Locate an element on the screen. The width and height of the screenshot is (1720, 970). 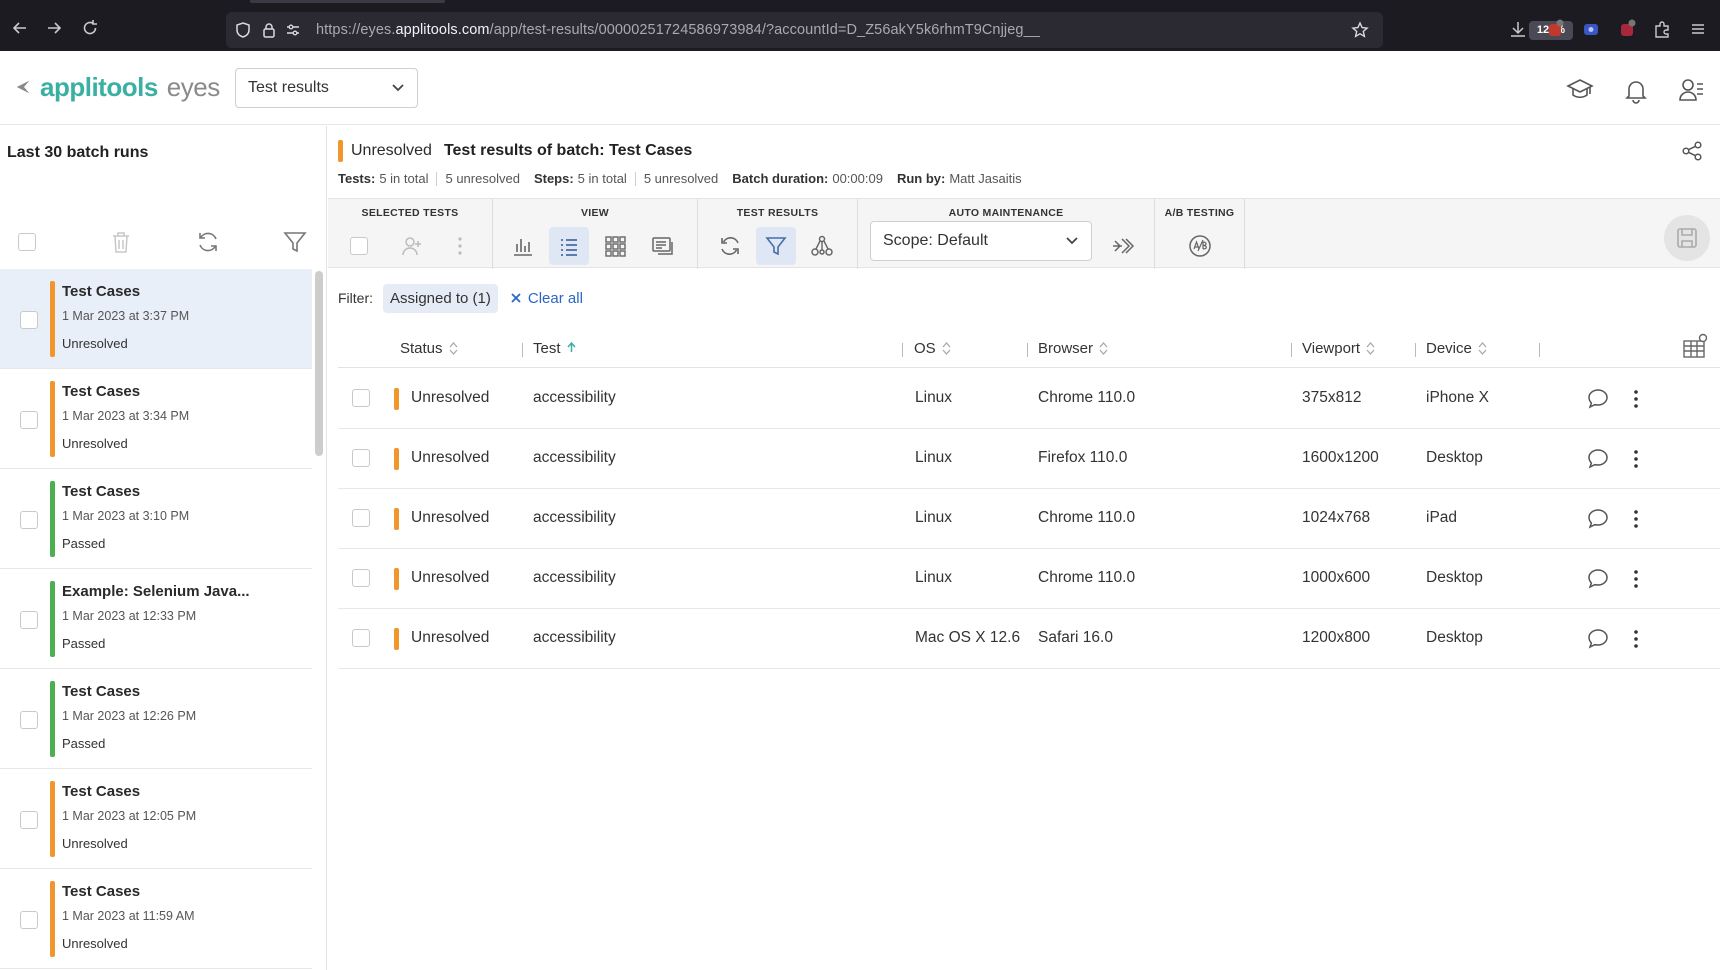
filter-chip-assigned: Assigned to (1) is located at coordinates (440, 298).